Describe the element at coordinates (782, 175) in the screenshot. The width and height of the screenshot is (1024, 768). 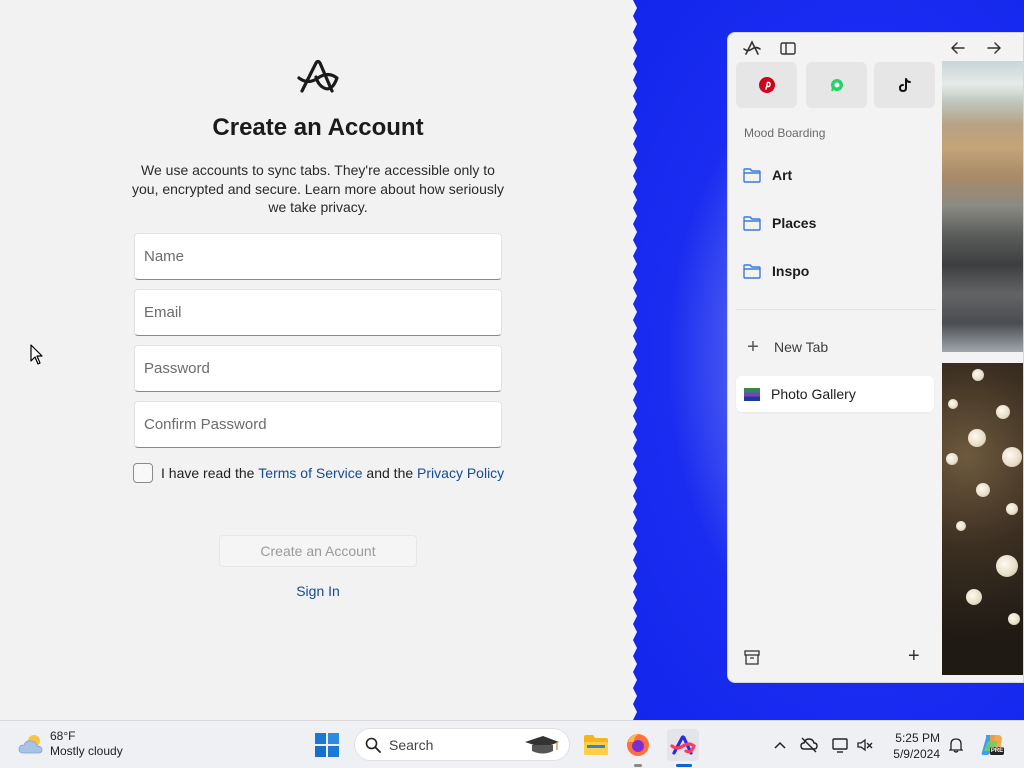
I see `folder-label: Art` at that location.